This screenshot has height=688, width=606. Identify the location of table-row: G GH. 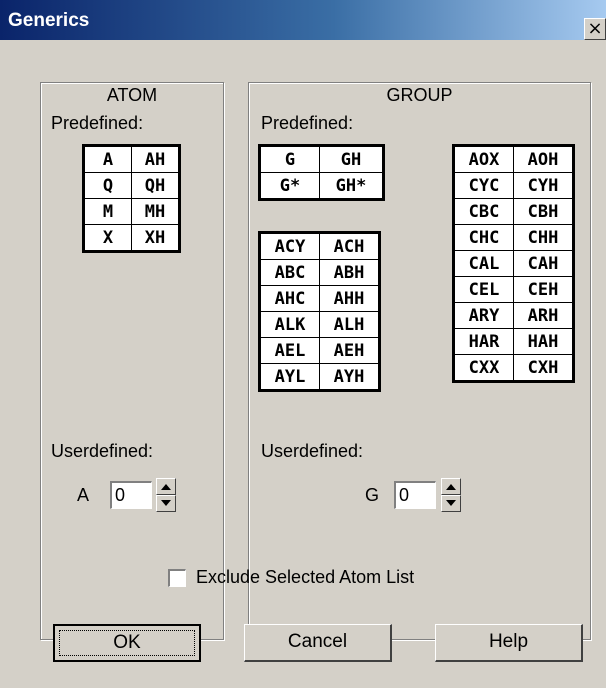
(321, 159).